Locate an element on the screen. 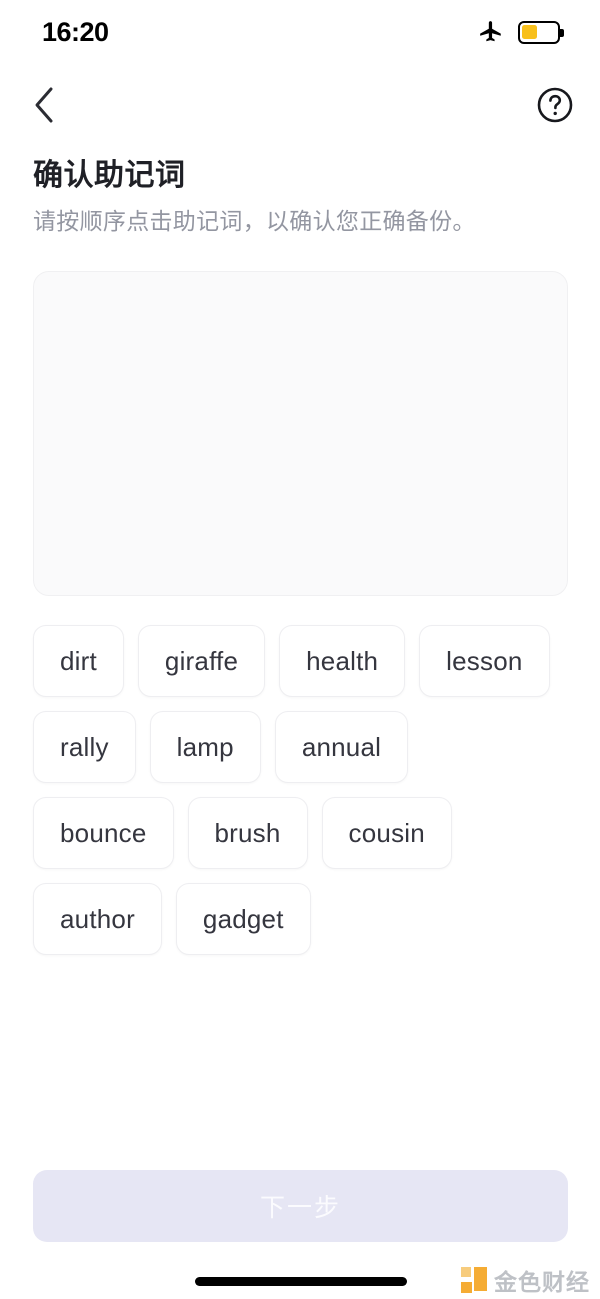 This screenshot has width=600, height=1299. word-chip: lesson is located at coordinates (484, 661).